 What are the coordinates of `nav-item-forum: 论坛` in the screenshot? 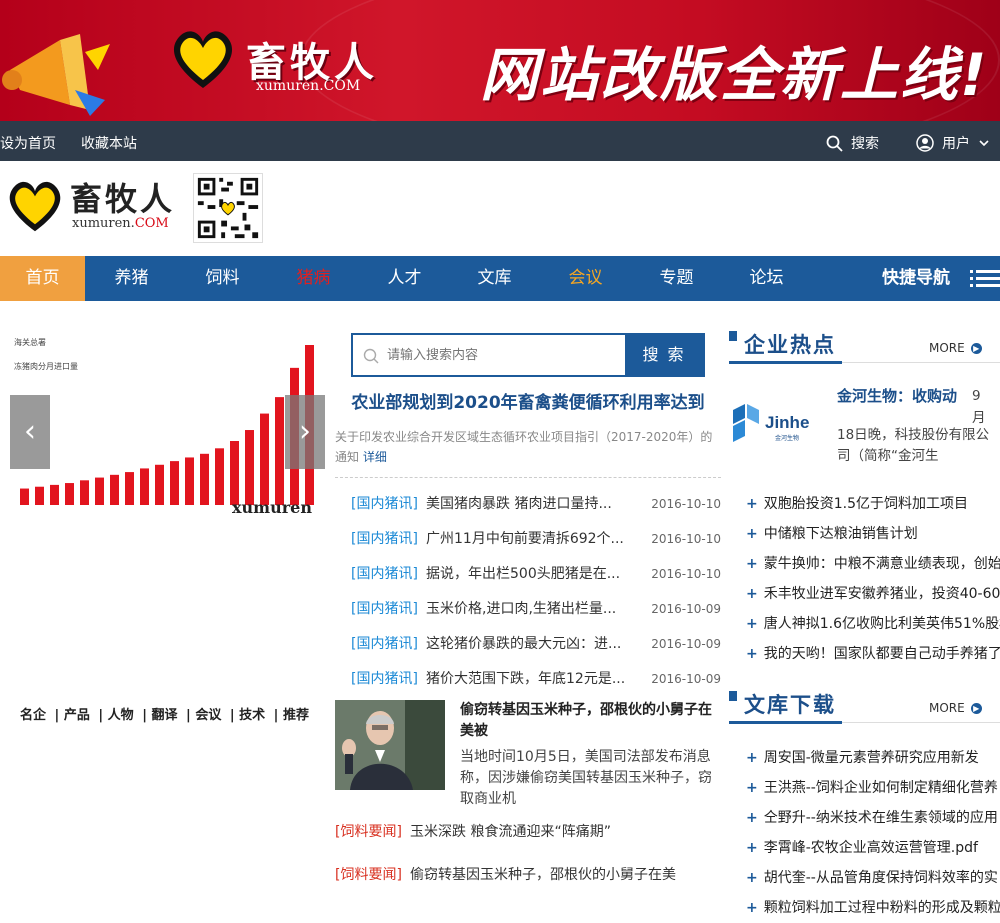 It's located at (766, 278).